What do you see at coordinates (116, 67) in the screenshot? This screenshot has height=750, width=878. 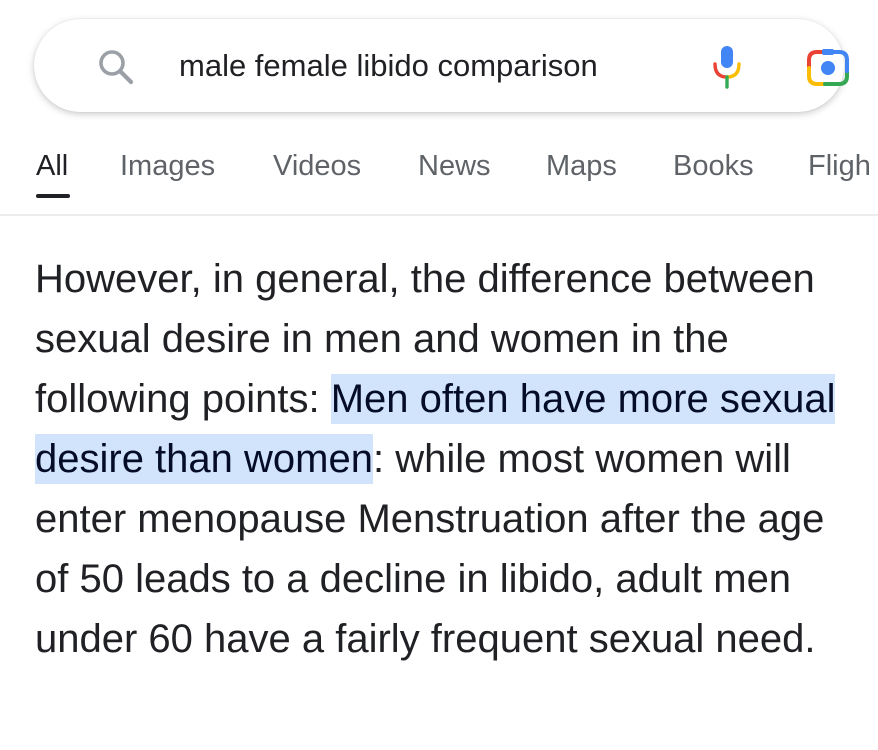 I see `search-icon` at bounding box center [116, 67].